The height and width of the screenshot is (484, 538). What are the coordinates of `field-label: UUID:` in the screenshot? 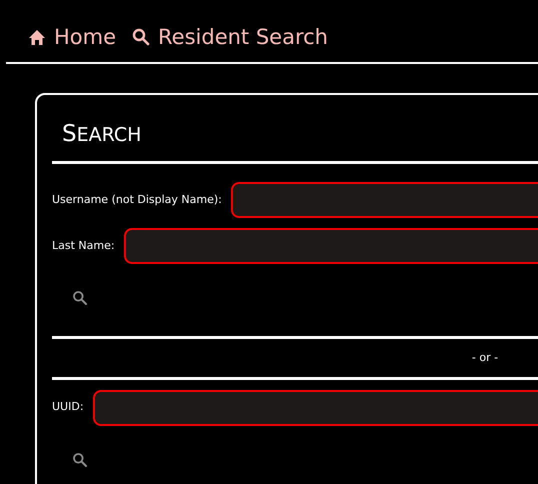 It's located at (68, 407).